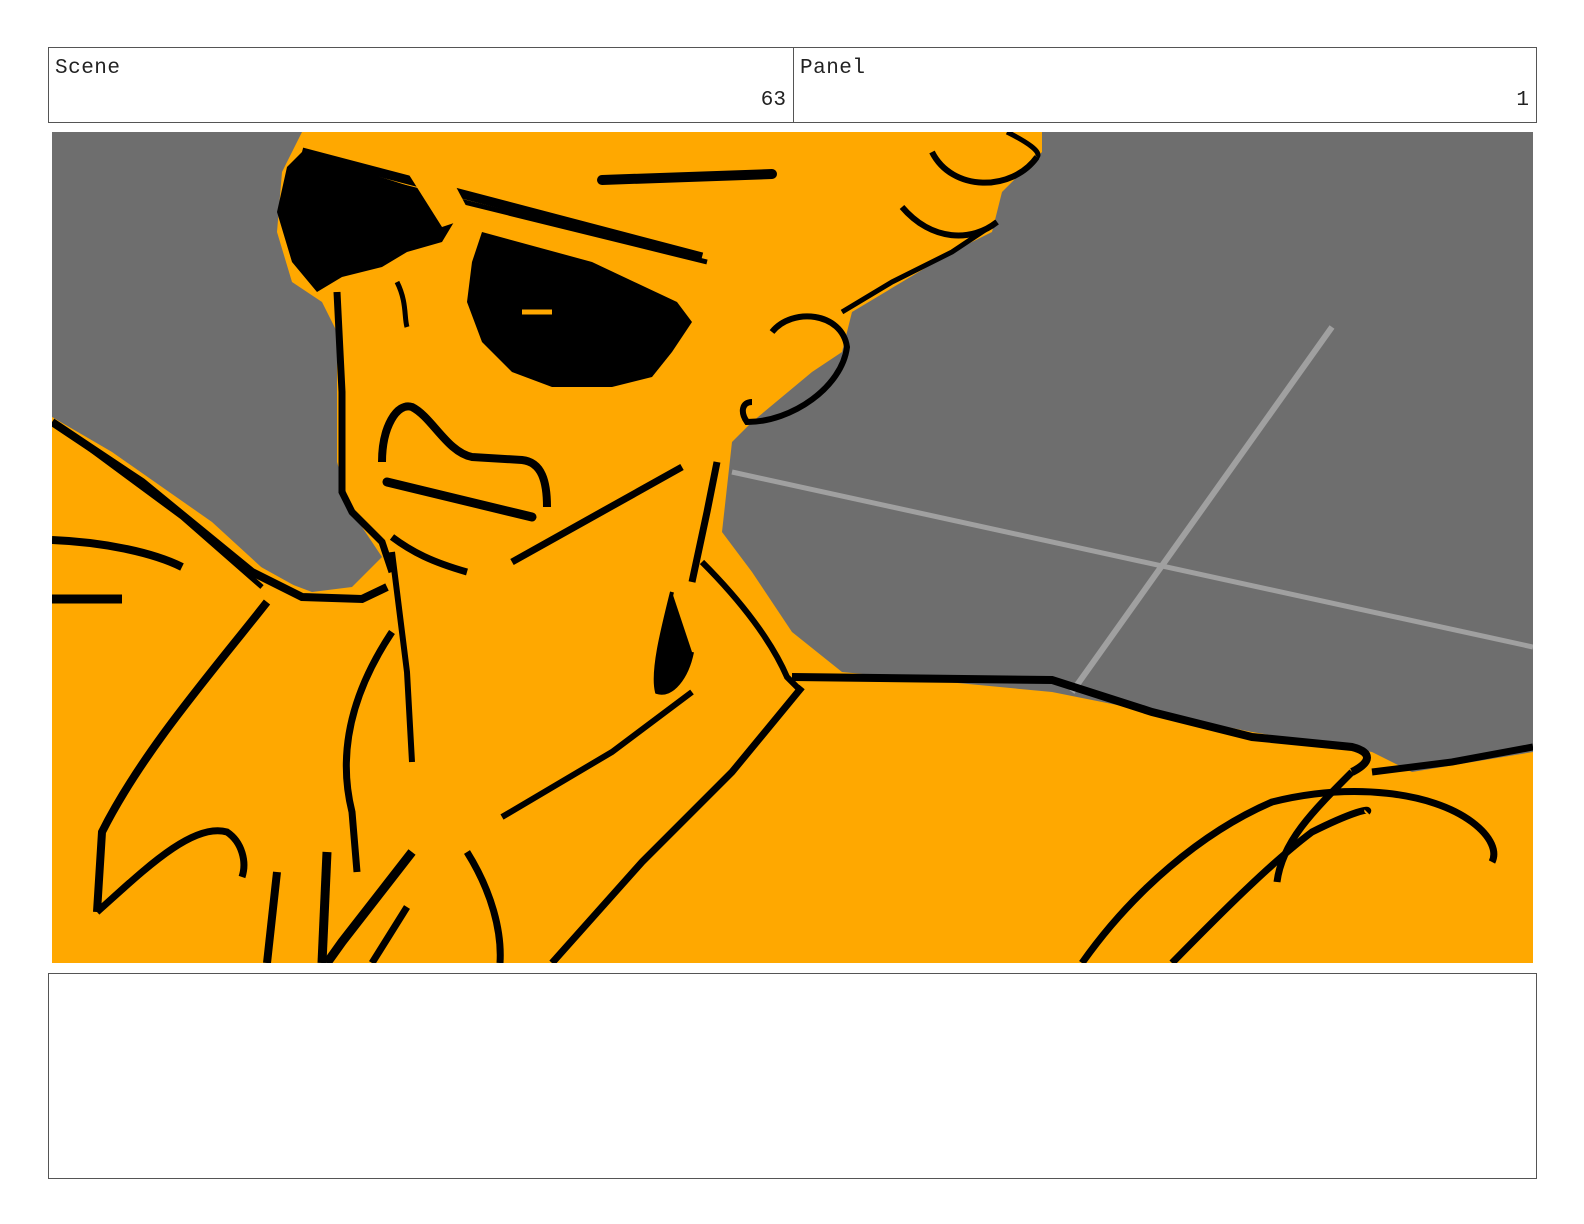  What do you see at coordinates (773, 100) in the screenshot?
I see `scene-number: 63` at bounding box center [773, 100].